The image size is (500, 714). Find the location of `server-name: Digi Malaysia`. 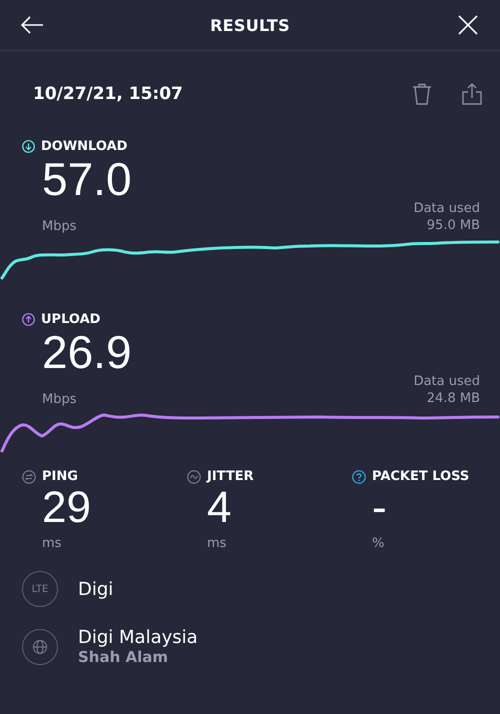

server-name: Digi Malaysia is located at coordinates (138, 637).